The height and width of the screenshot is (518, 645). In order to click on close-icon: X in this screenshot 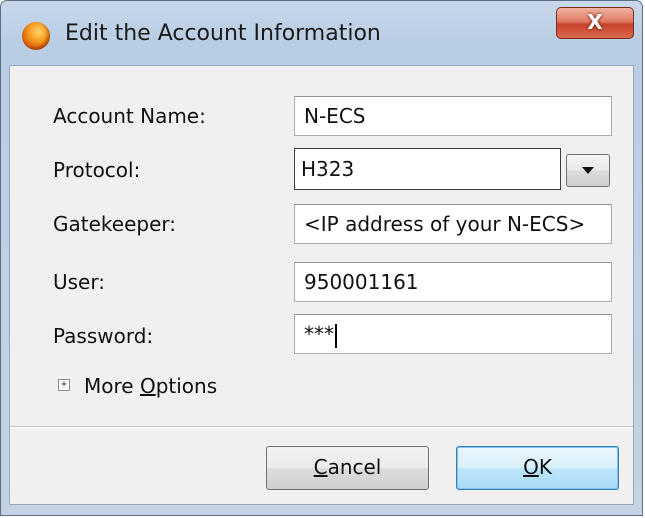, I will do `click(595, 22)`.